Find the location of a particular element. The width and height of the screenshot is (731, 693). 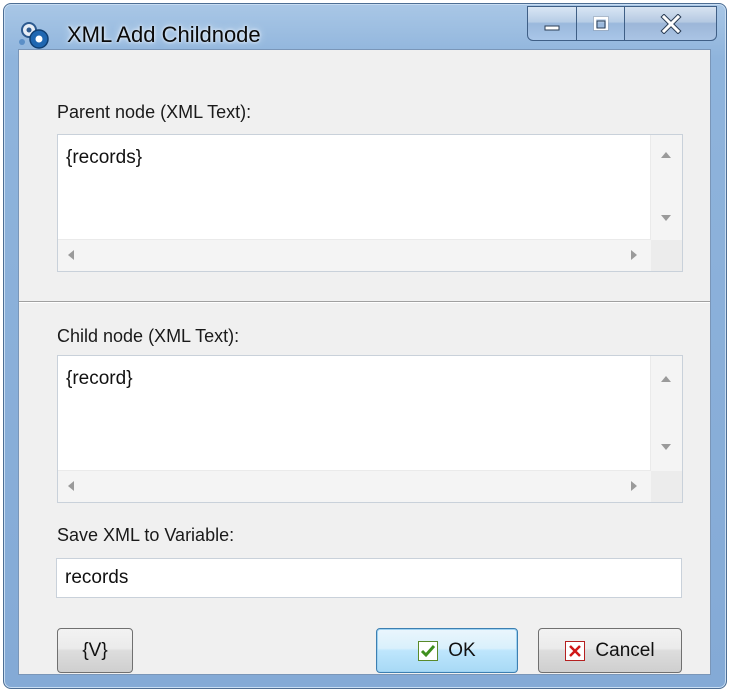

maximize-button is located at coordinates (601, 23).